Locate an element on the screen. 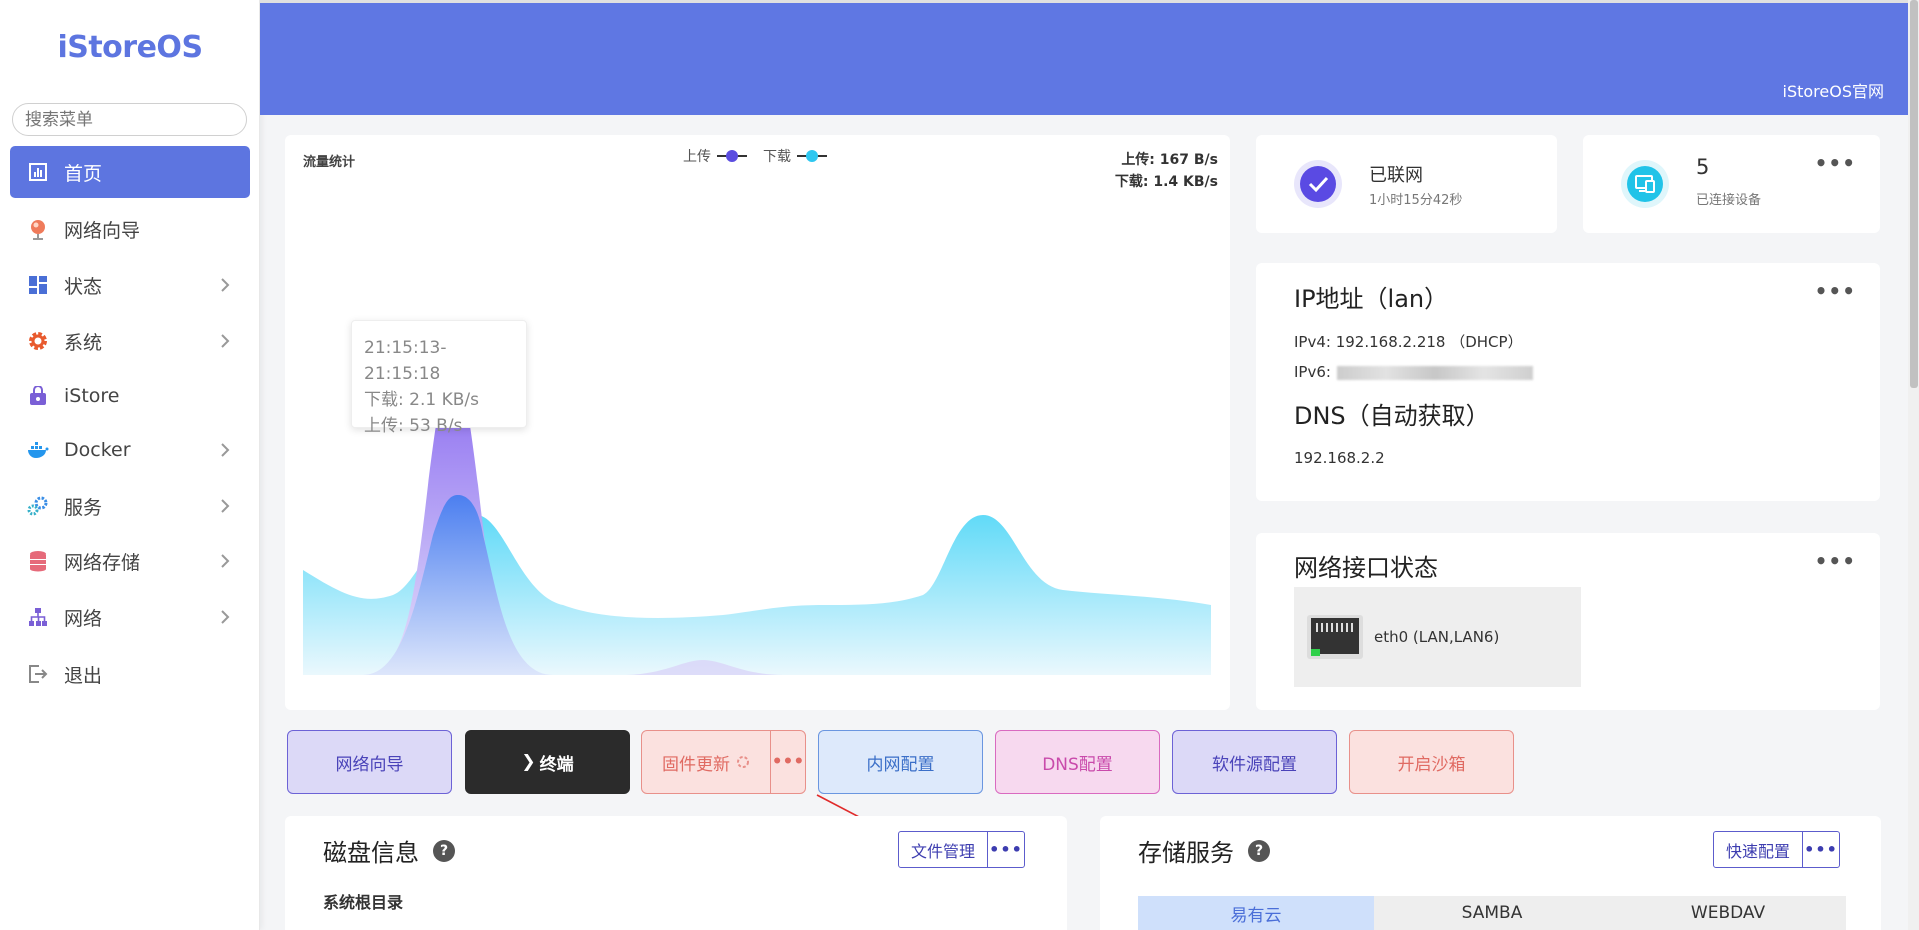  interfaces-title: 网络接口状态 is located at coordinates (1366, 568).